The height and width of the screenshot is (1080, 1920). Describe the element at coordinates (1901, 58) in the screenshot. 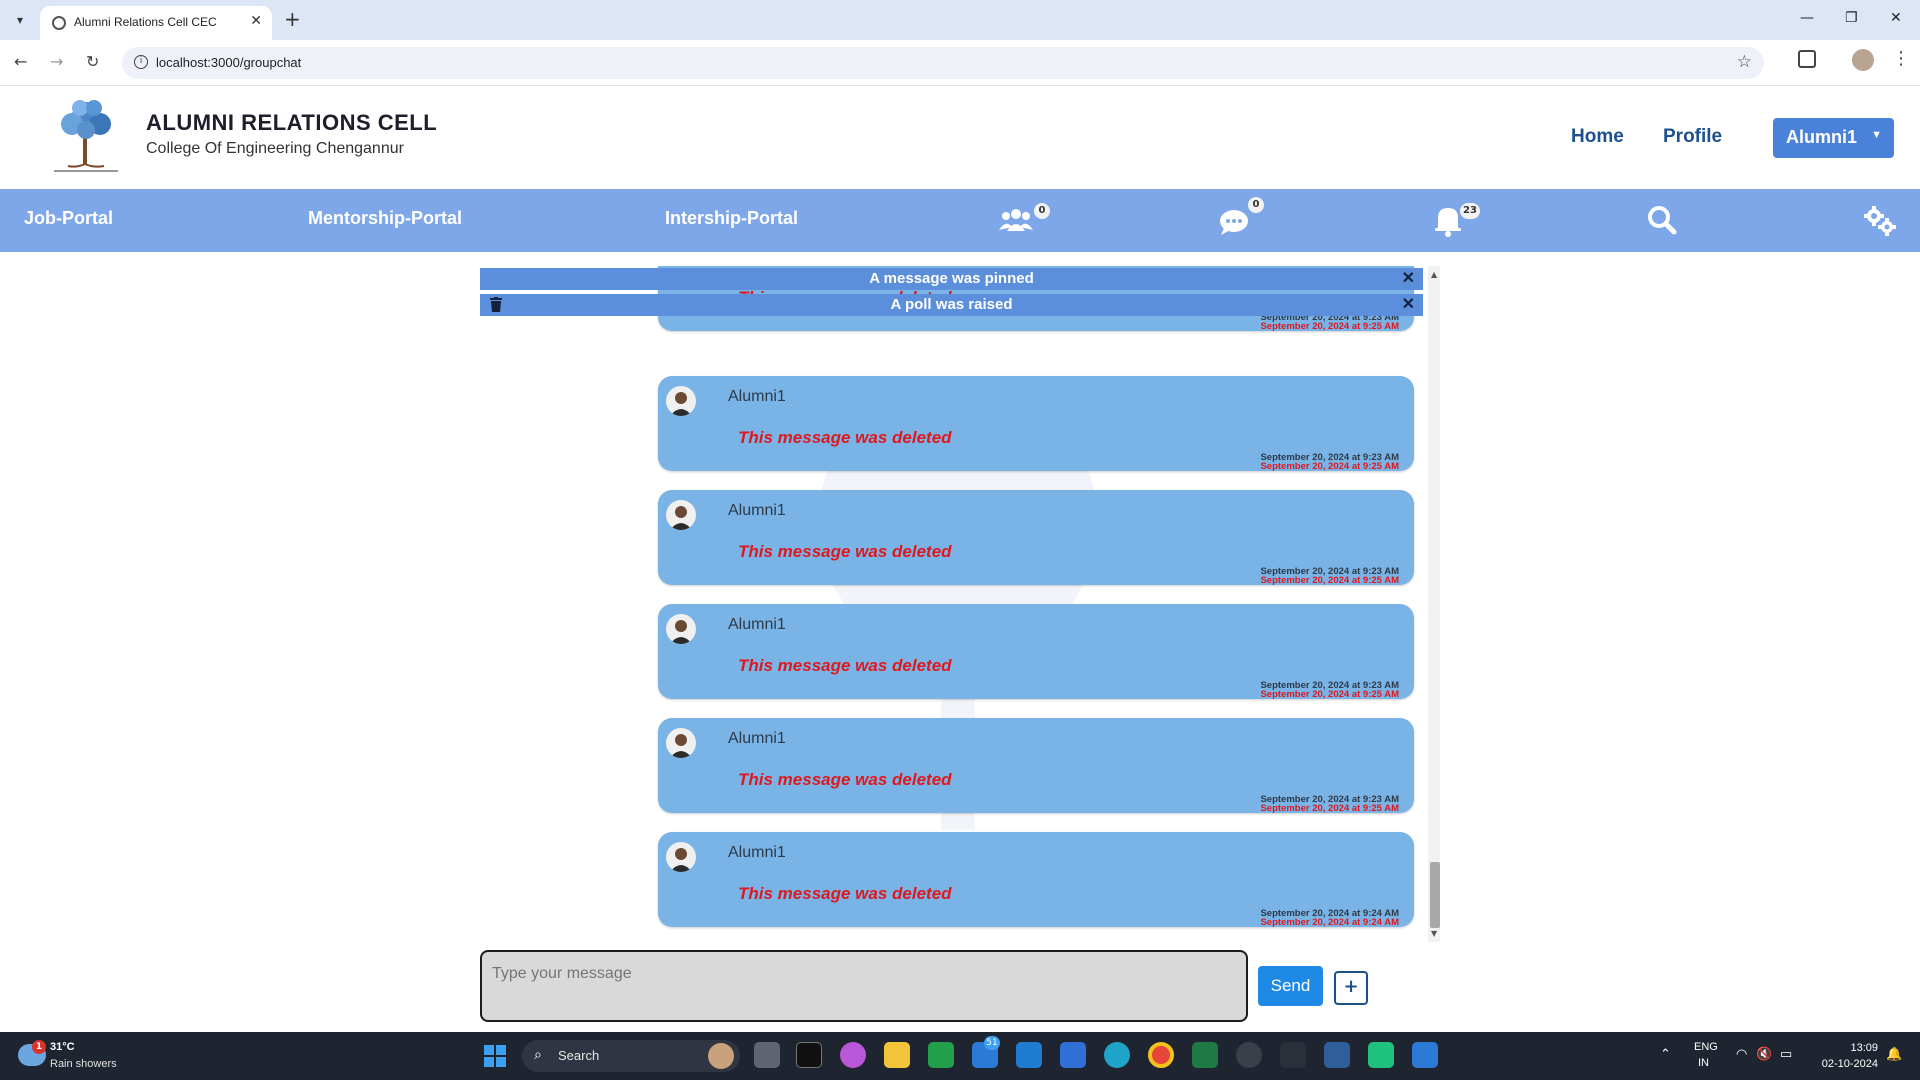

I see `browser-menu-icon: ⋮` at that location.